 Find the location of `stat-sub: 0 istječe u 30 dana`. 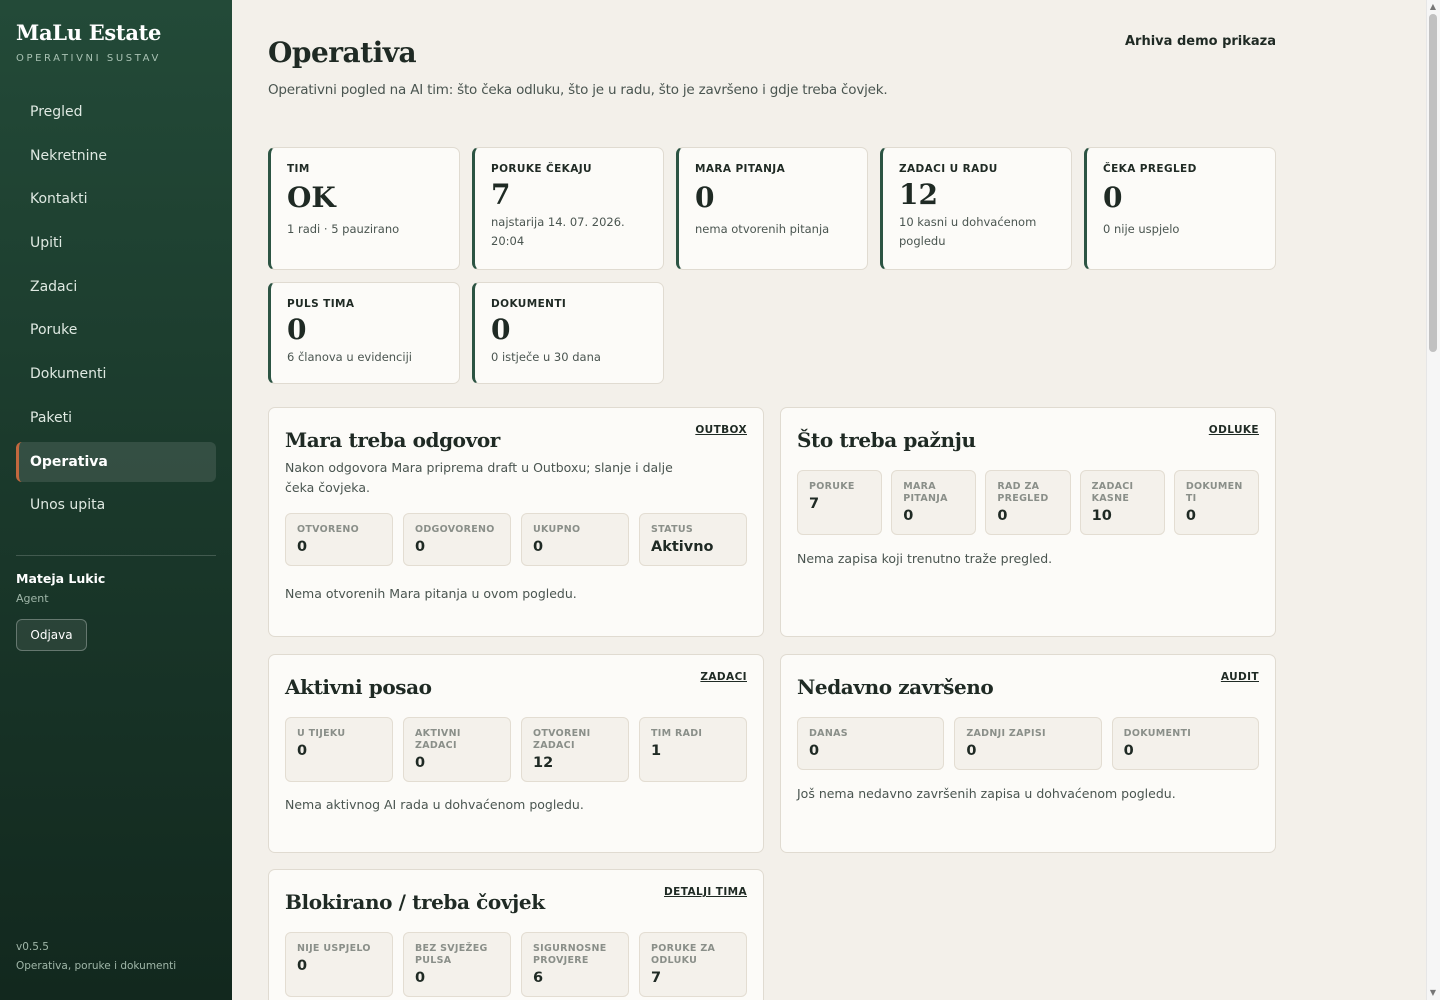

stat-sub: 0 istječe u 30 dana is located at coordinates (546, 357).